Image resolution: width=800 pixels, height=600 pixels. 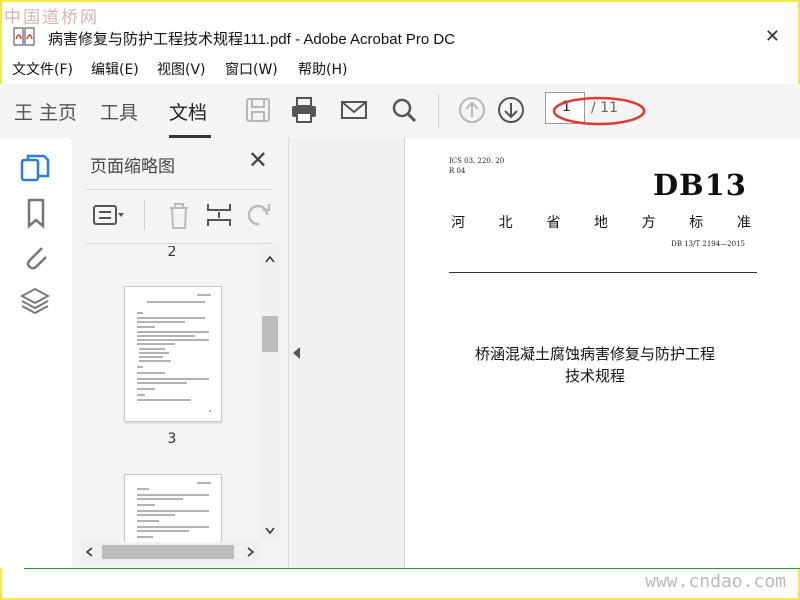 I want to click on site-url-watermark: www.cndao.com, so click(x=715, y=581).